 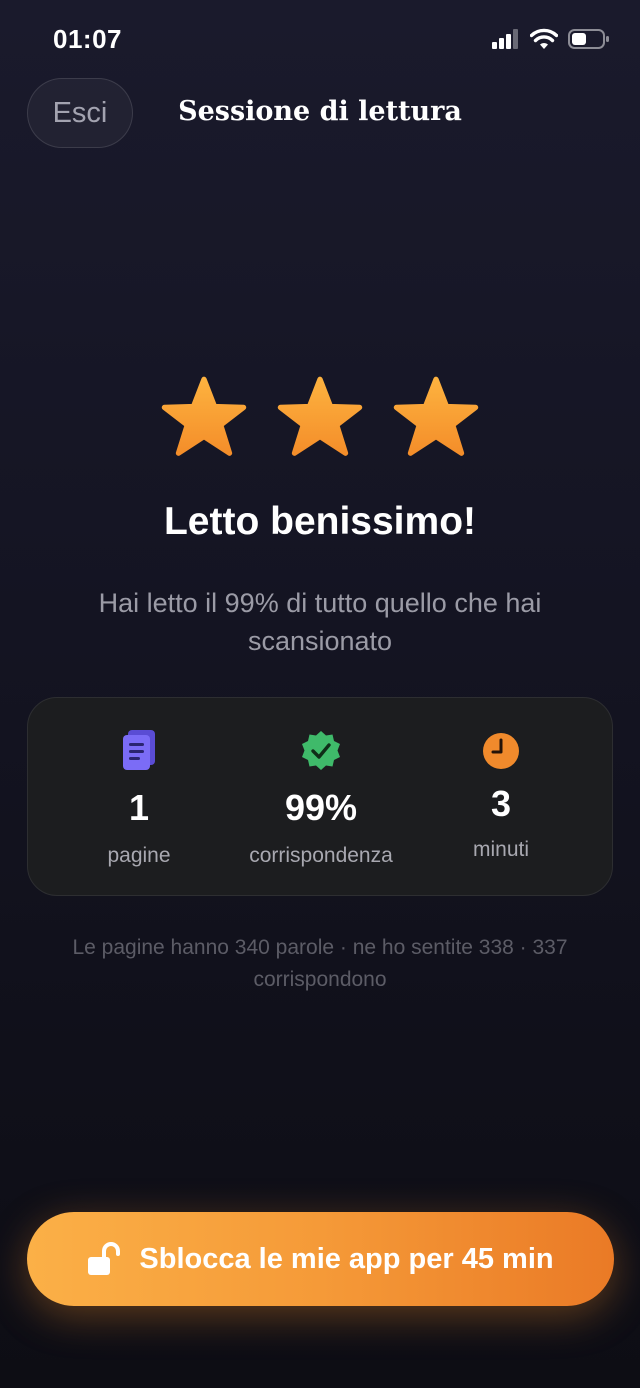 What do you see at coordinates (104, 1258) in the screenshot?
I see `unlock-icon` at bounding box center [104, 1258].